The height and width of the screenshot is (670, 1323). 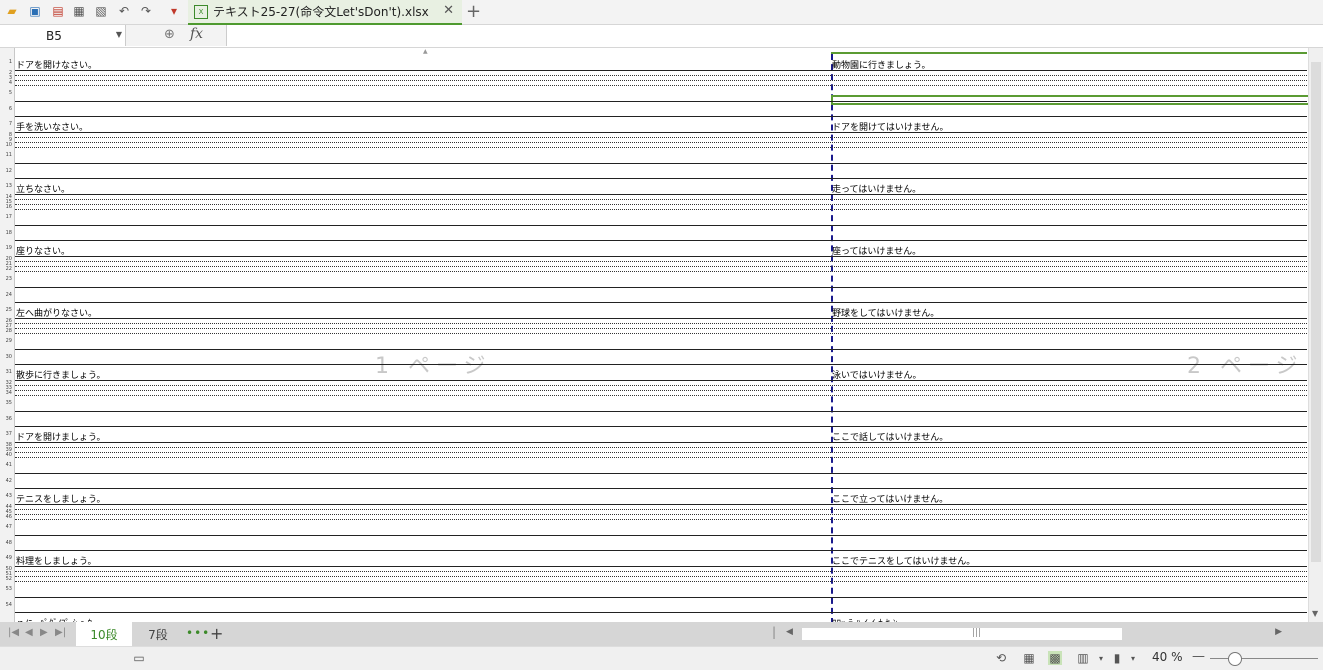 I want to click on first-sheet-icon: |◀, so click(x=13, y=632).